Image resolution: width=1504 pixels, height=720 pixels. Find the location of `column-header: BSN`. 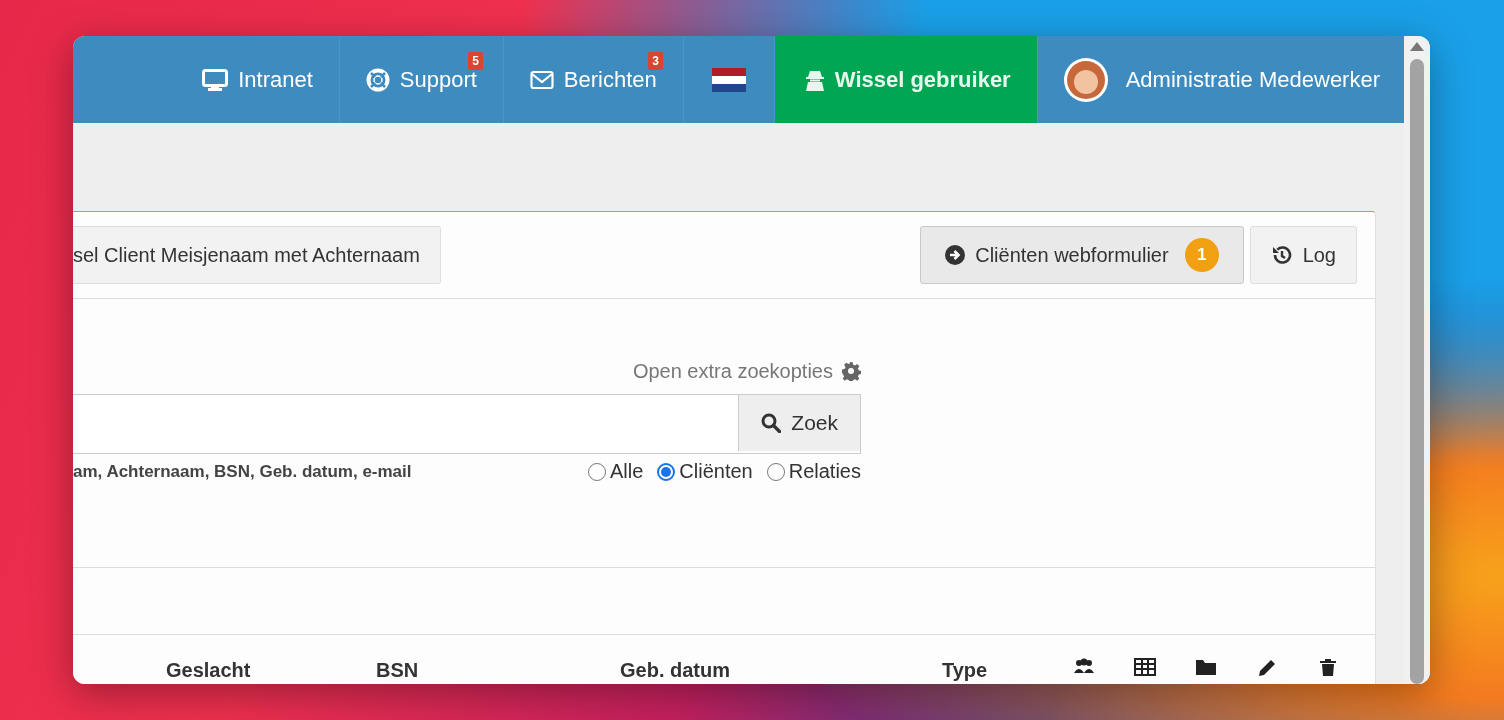

column-header: BSN is located at coordinates (397, 670).